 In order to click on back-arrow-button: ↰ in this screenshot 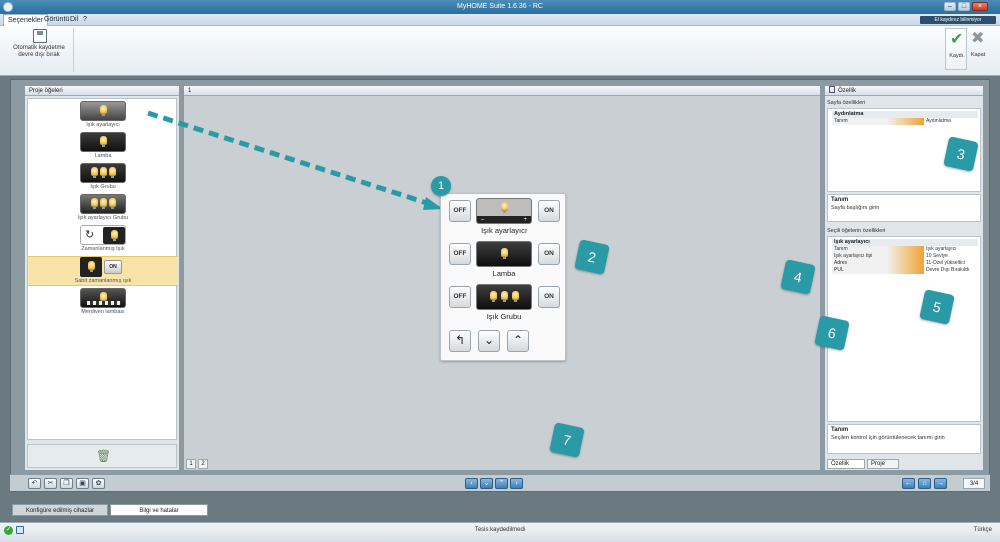, I will do `click(460, 341)`.